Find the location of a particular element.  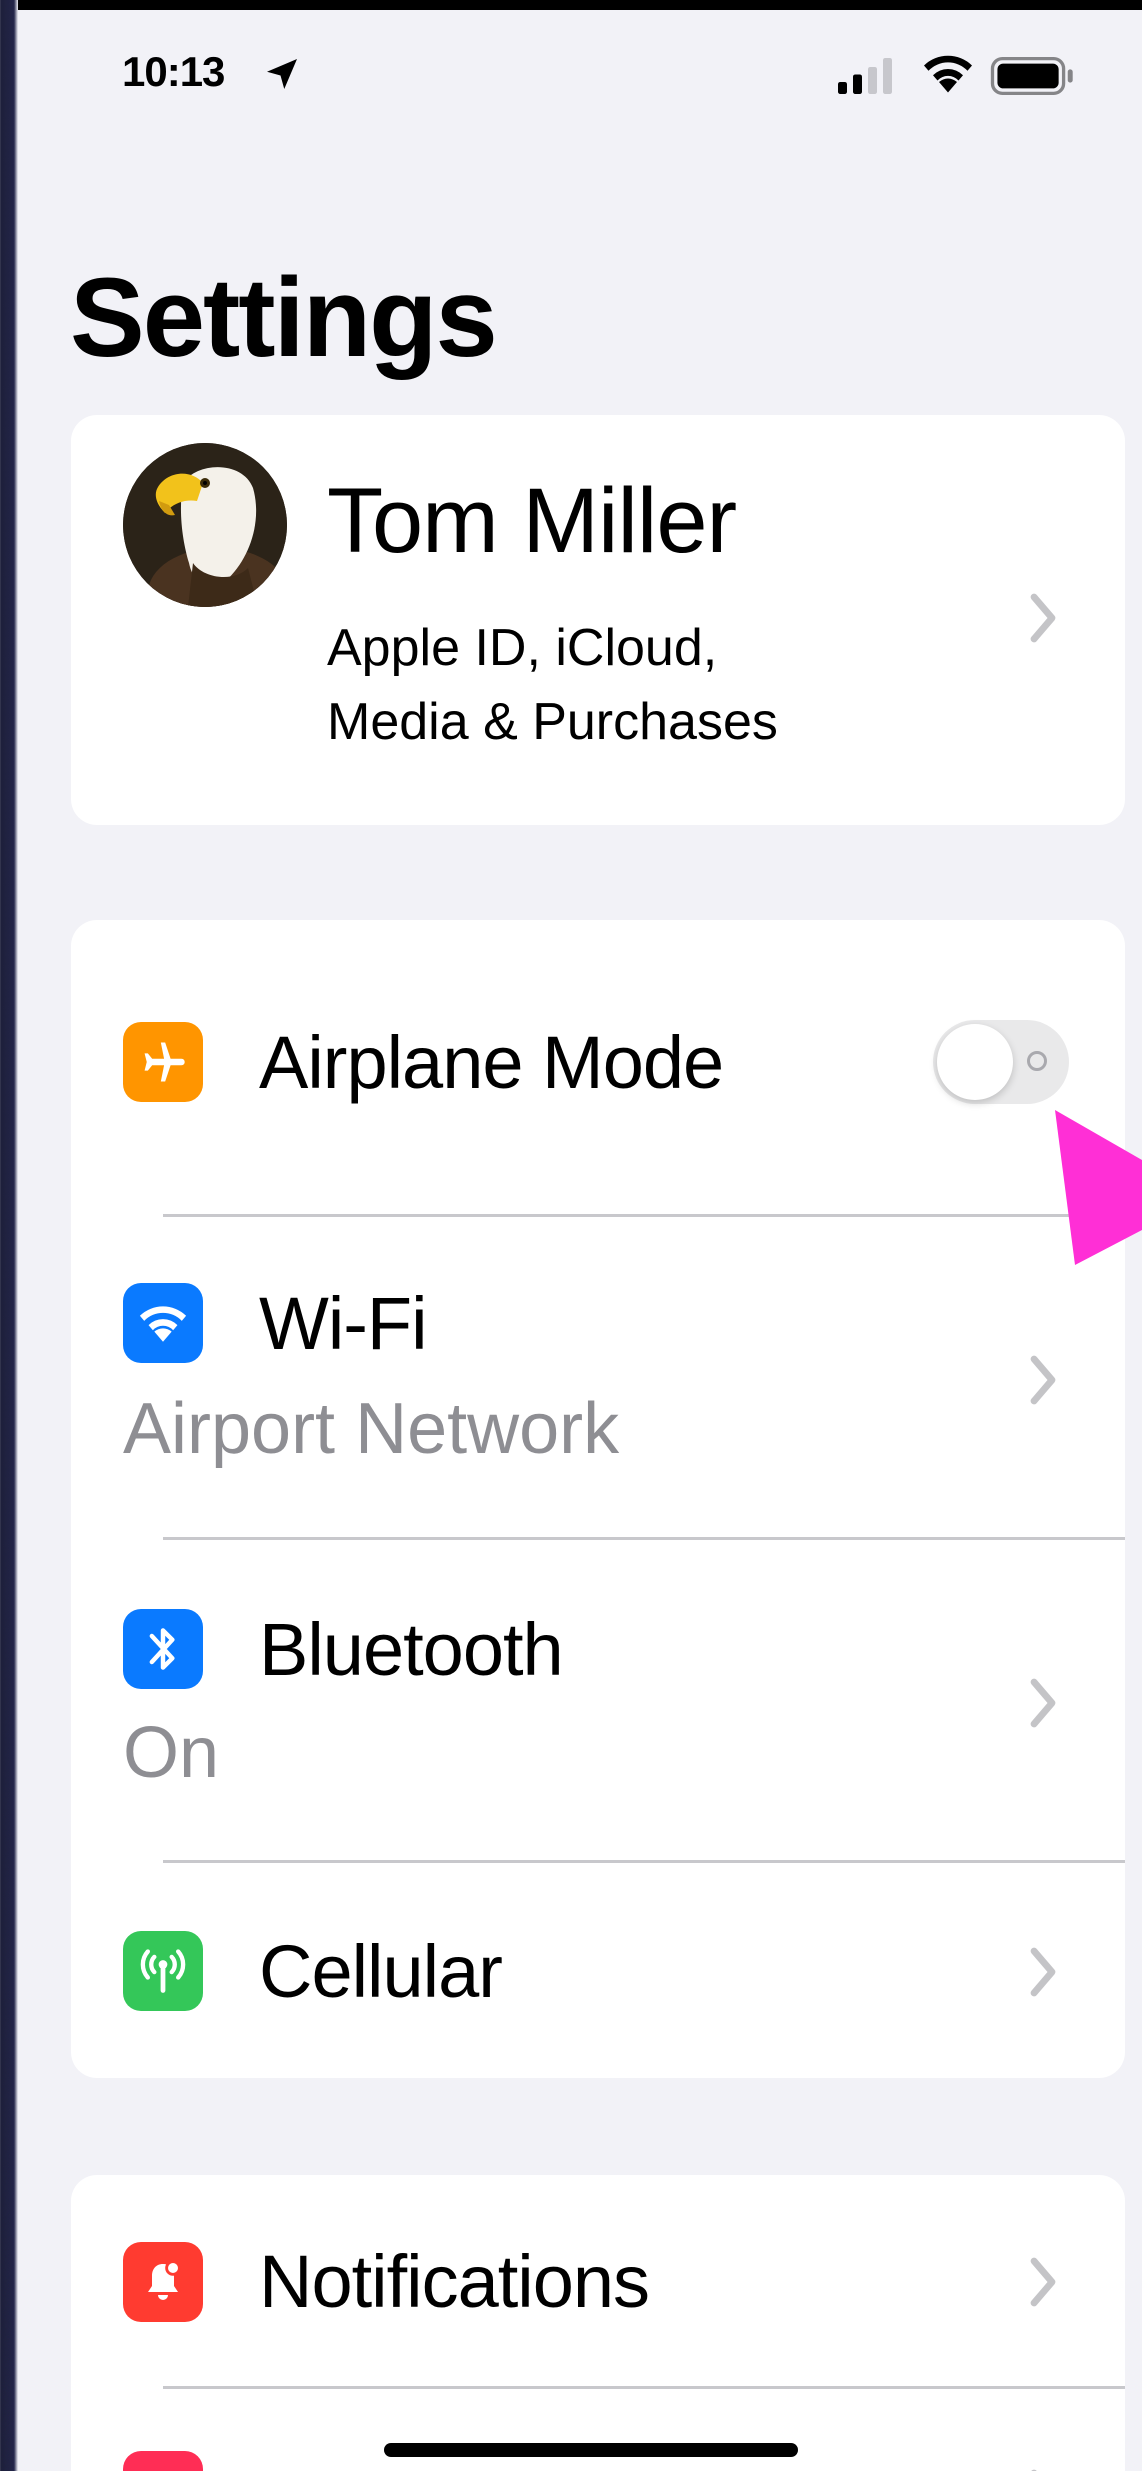

airplane-mode-label: Airplane Mode is located at coordinates (491, 1062).